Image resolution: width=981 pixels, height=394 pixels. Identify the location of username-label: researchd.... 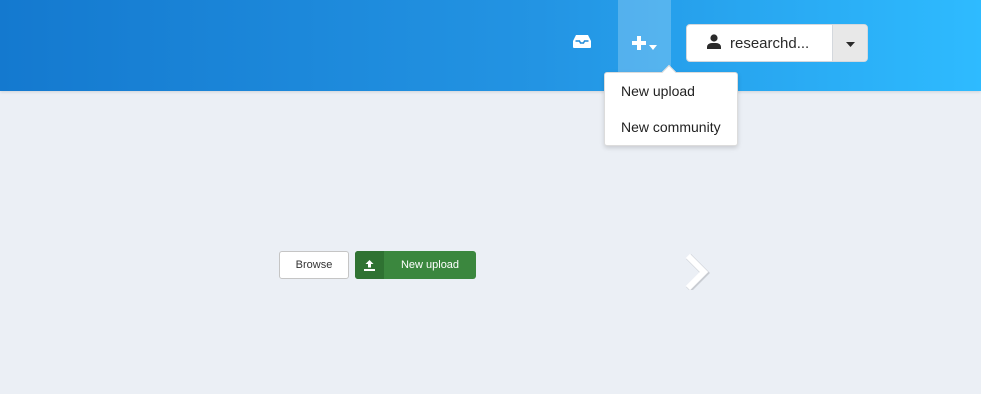
(770, 43).